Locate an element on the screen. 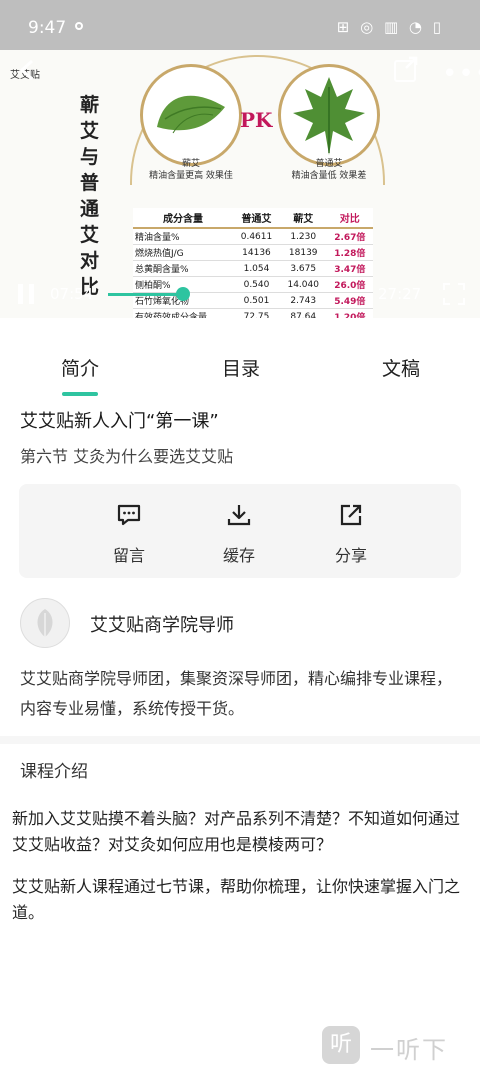  watermark-logo-icon: 听 is located at coordinates (341, 1045).